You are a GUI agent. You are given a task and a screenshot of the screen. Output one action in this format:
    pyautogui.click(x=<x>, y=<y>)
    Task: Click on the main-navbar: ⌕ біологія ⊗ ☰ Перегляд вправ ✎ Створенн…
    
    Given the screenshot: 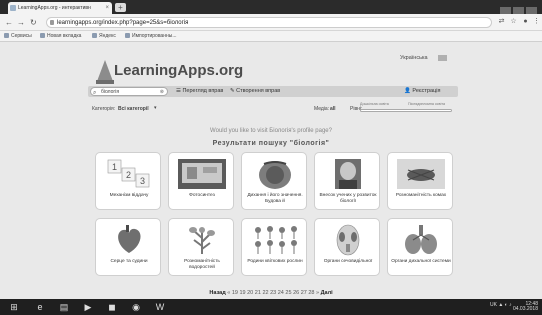 What is the action you would take?
    pyautogui.click(x=273, y=91)
    